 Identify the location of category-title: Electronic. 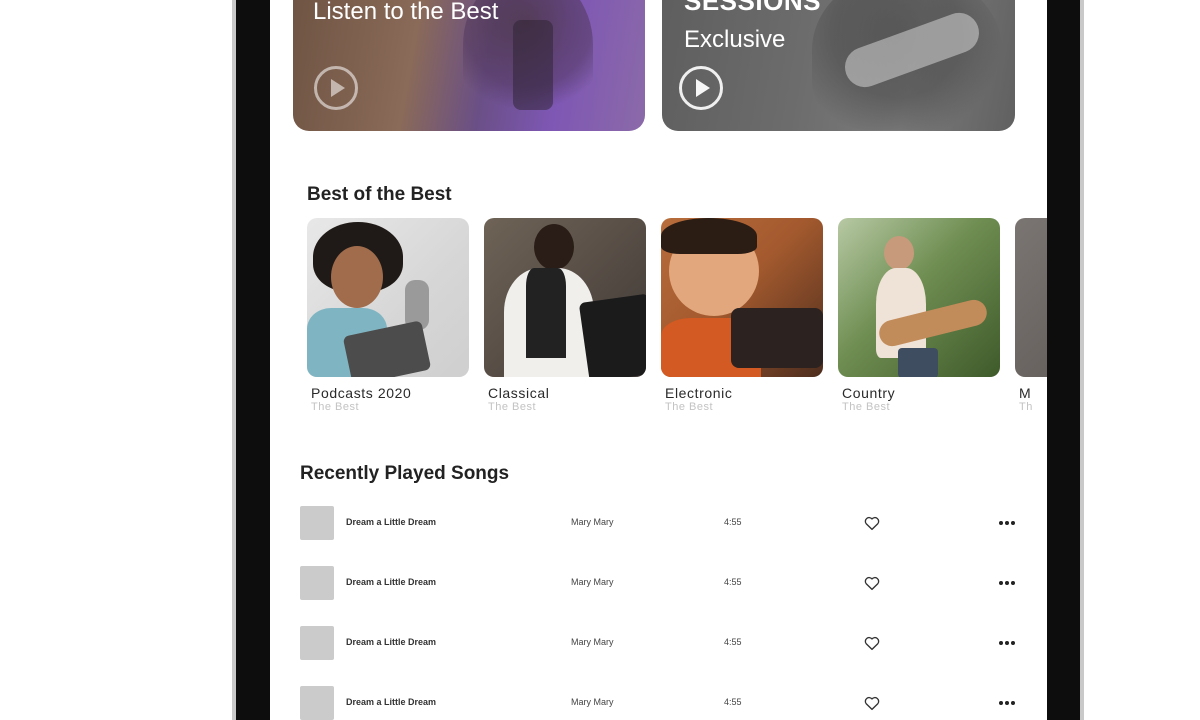
(699, 393).